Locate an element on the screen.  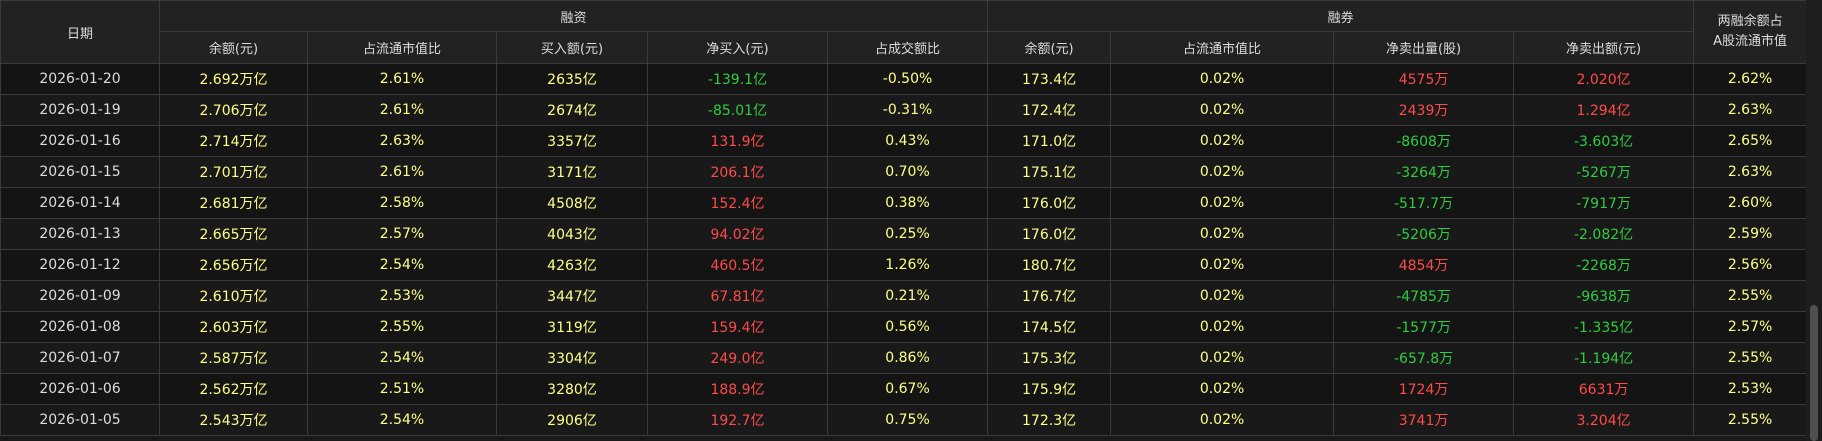
cell-total-ratio: 2.60% is located at coordinates (1749, 203).